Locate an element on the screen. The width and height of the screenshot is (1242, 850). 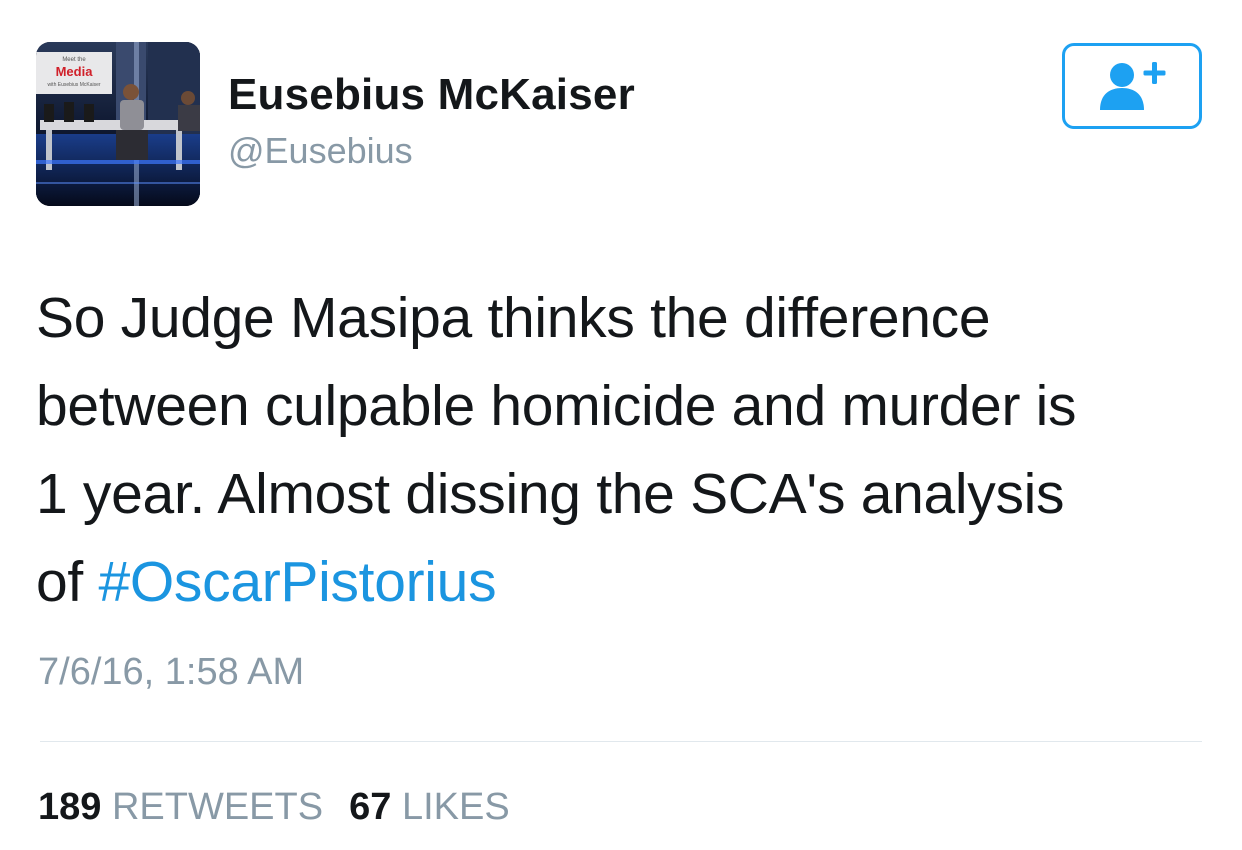
engagement-stats: 189 RETWEETS 67 LIKES is located at coordinates (274, 807).